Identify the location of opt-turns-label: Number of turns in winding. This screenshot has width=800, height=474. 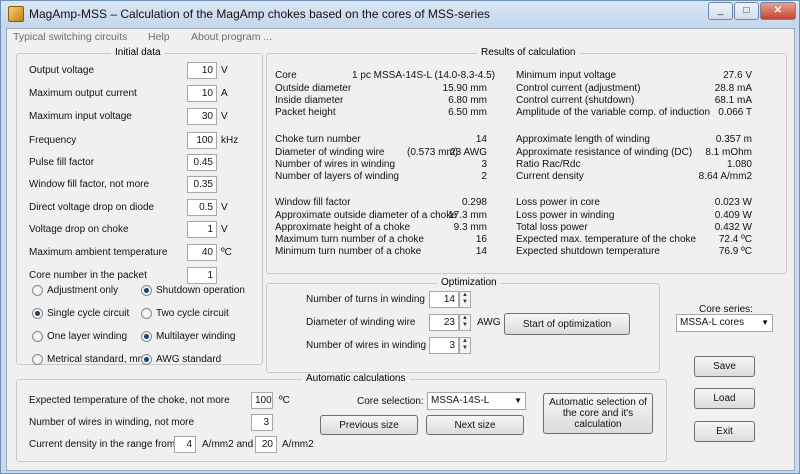
(365, 299).